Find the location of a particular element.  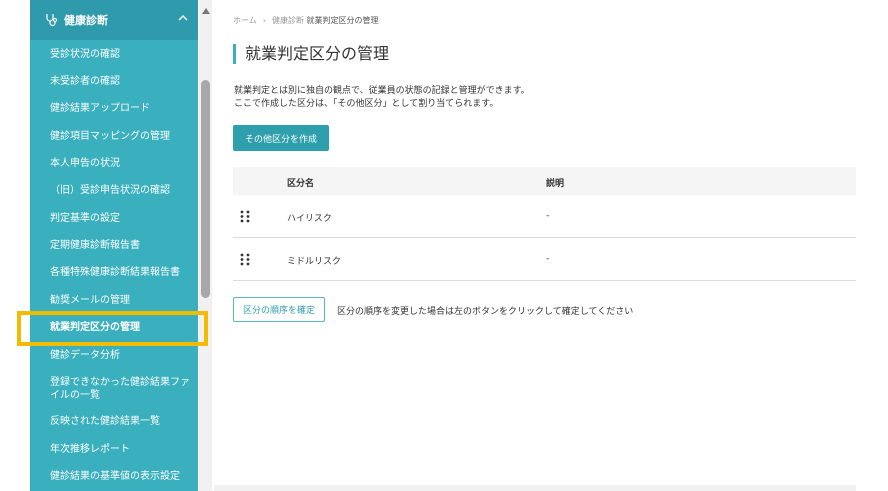

create-category-button: その他区分を作成 is located at coordinates (281, 138).